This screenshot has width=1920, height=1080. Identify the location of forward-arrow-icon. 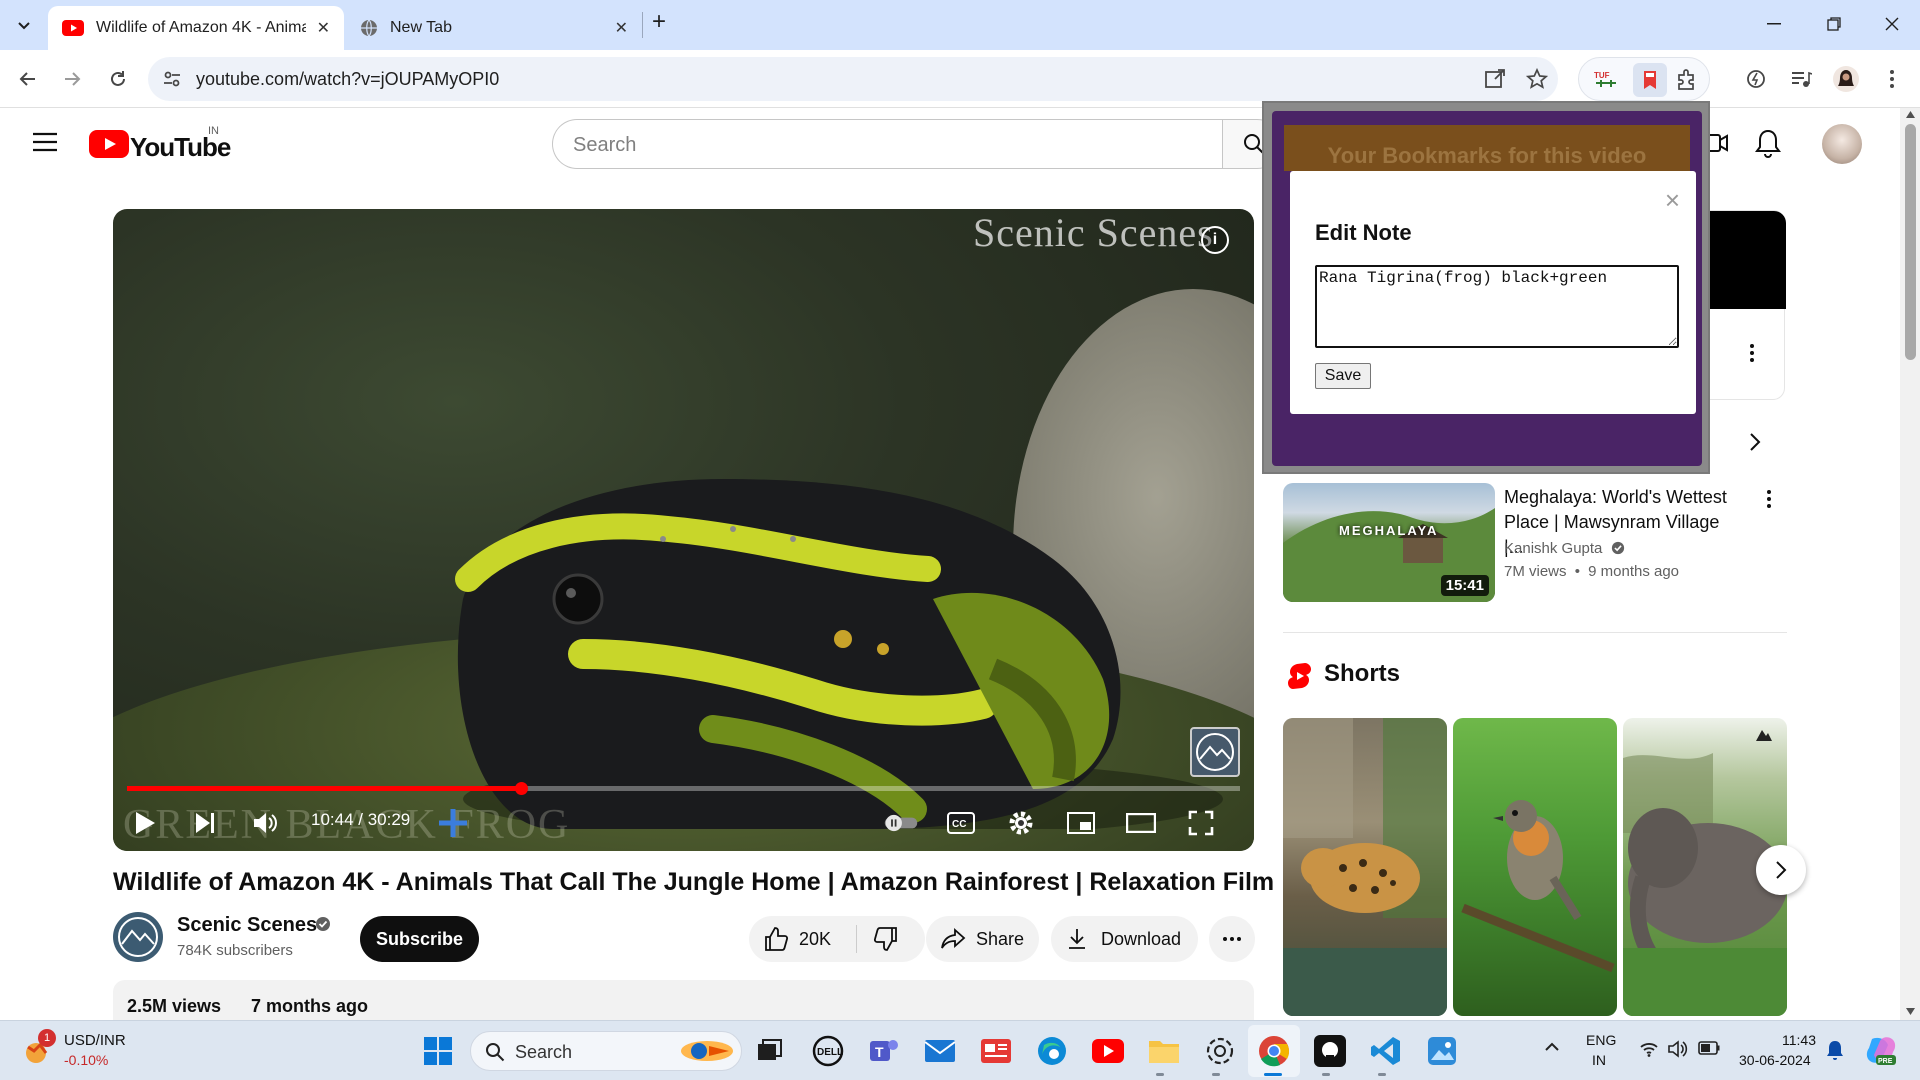
(72, 79).